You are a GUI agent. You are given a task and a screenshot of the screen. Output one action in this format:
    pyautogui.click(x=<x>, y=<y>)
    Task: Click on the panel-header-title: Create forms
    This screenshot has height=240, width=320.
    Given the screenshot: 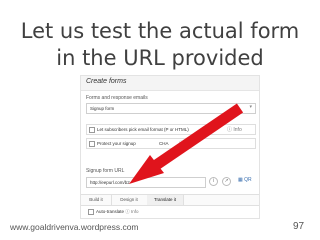 What is the action you would take?
    pyautogui.click(x=106, y=81)
    